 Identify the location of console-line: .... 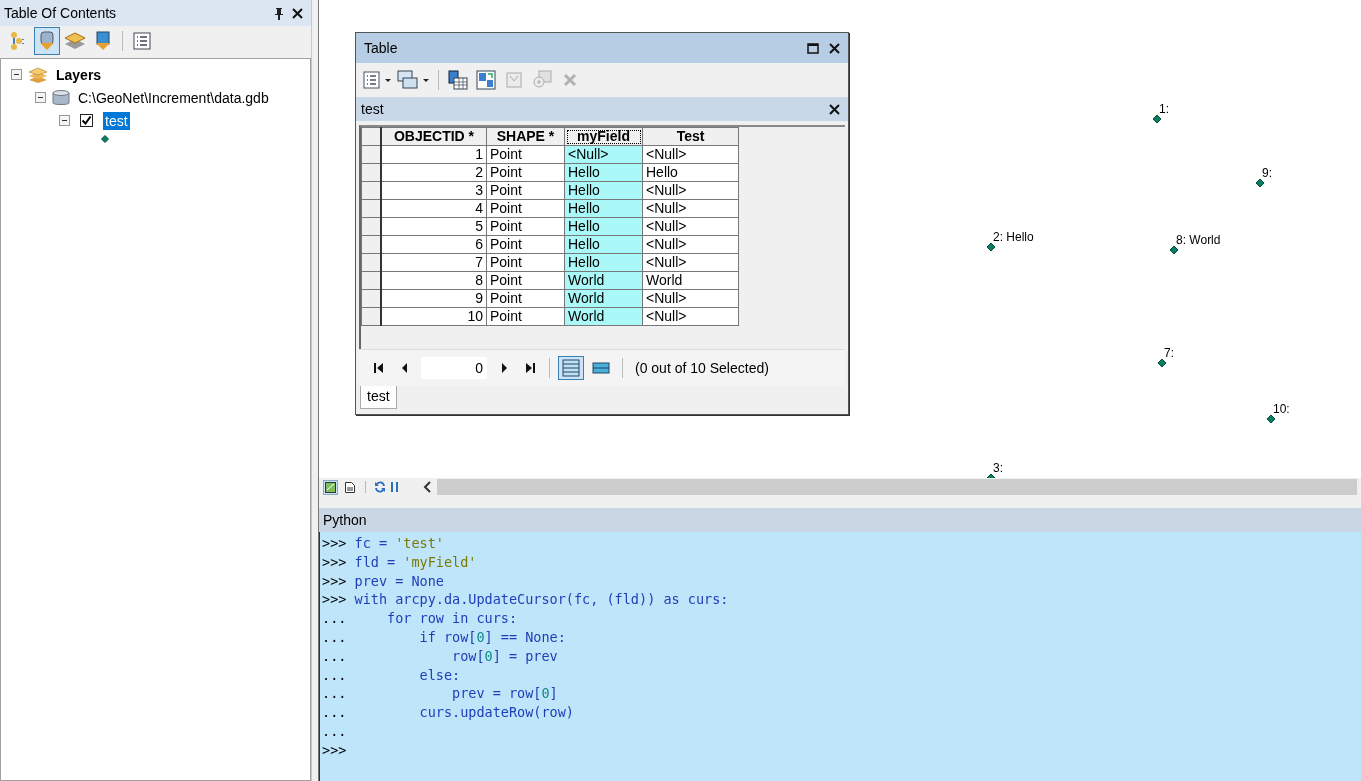
(335, 731).